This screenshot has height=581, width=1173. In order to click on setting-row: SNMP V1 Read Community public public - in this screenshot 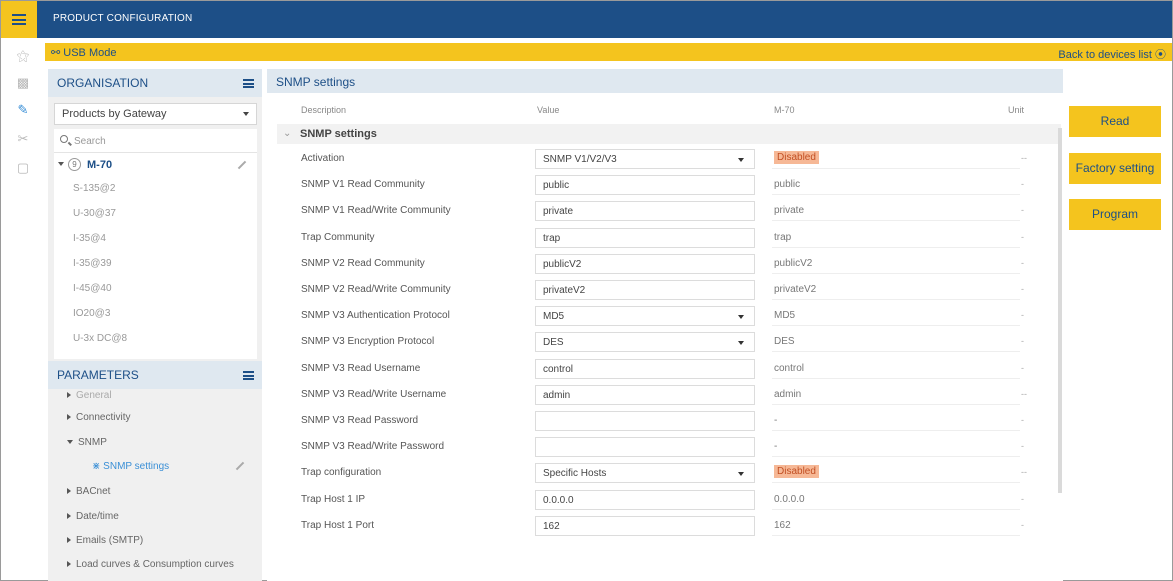, I will do `click(667, 185)`.